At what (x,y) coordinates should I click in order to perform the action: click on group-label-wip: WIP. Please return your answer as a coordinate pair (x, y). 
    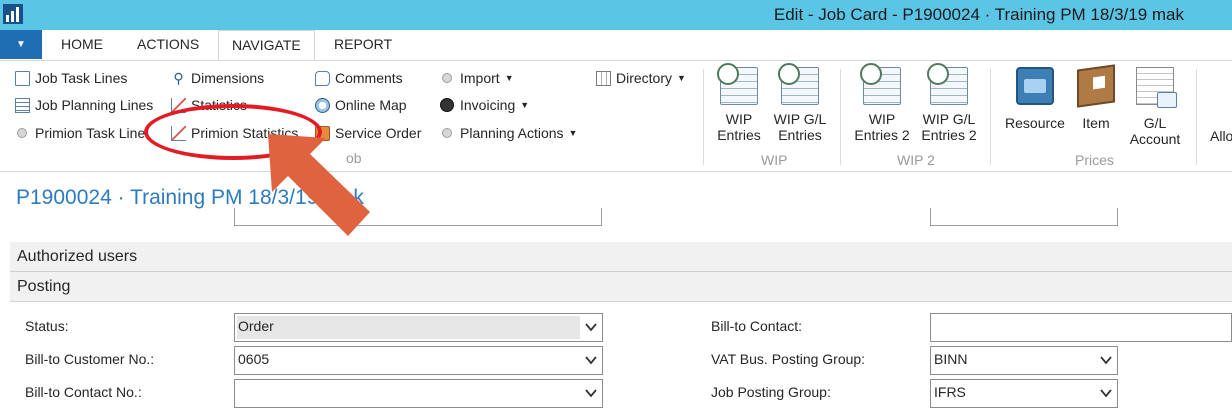
    Looking at the image, I should click on (774, 160).